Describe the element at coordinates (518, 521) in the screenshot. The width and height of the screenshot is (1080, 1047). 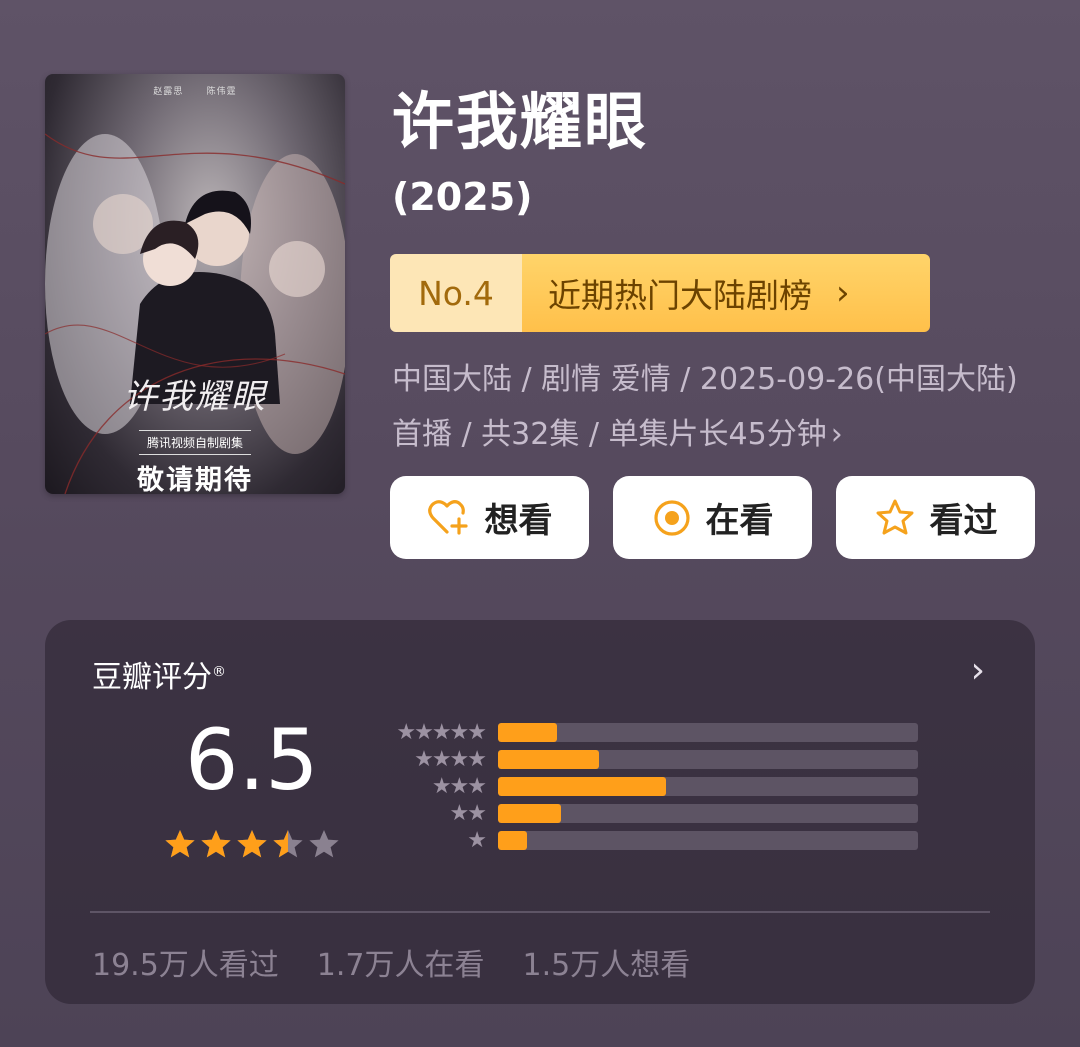
I see `want-to-watch-label: 想看` at that location.